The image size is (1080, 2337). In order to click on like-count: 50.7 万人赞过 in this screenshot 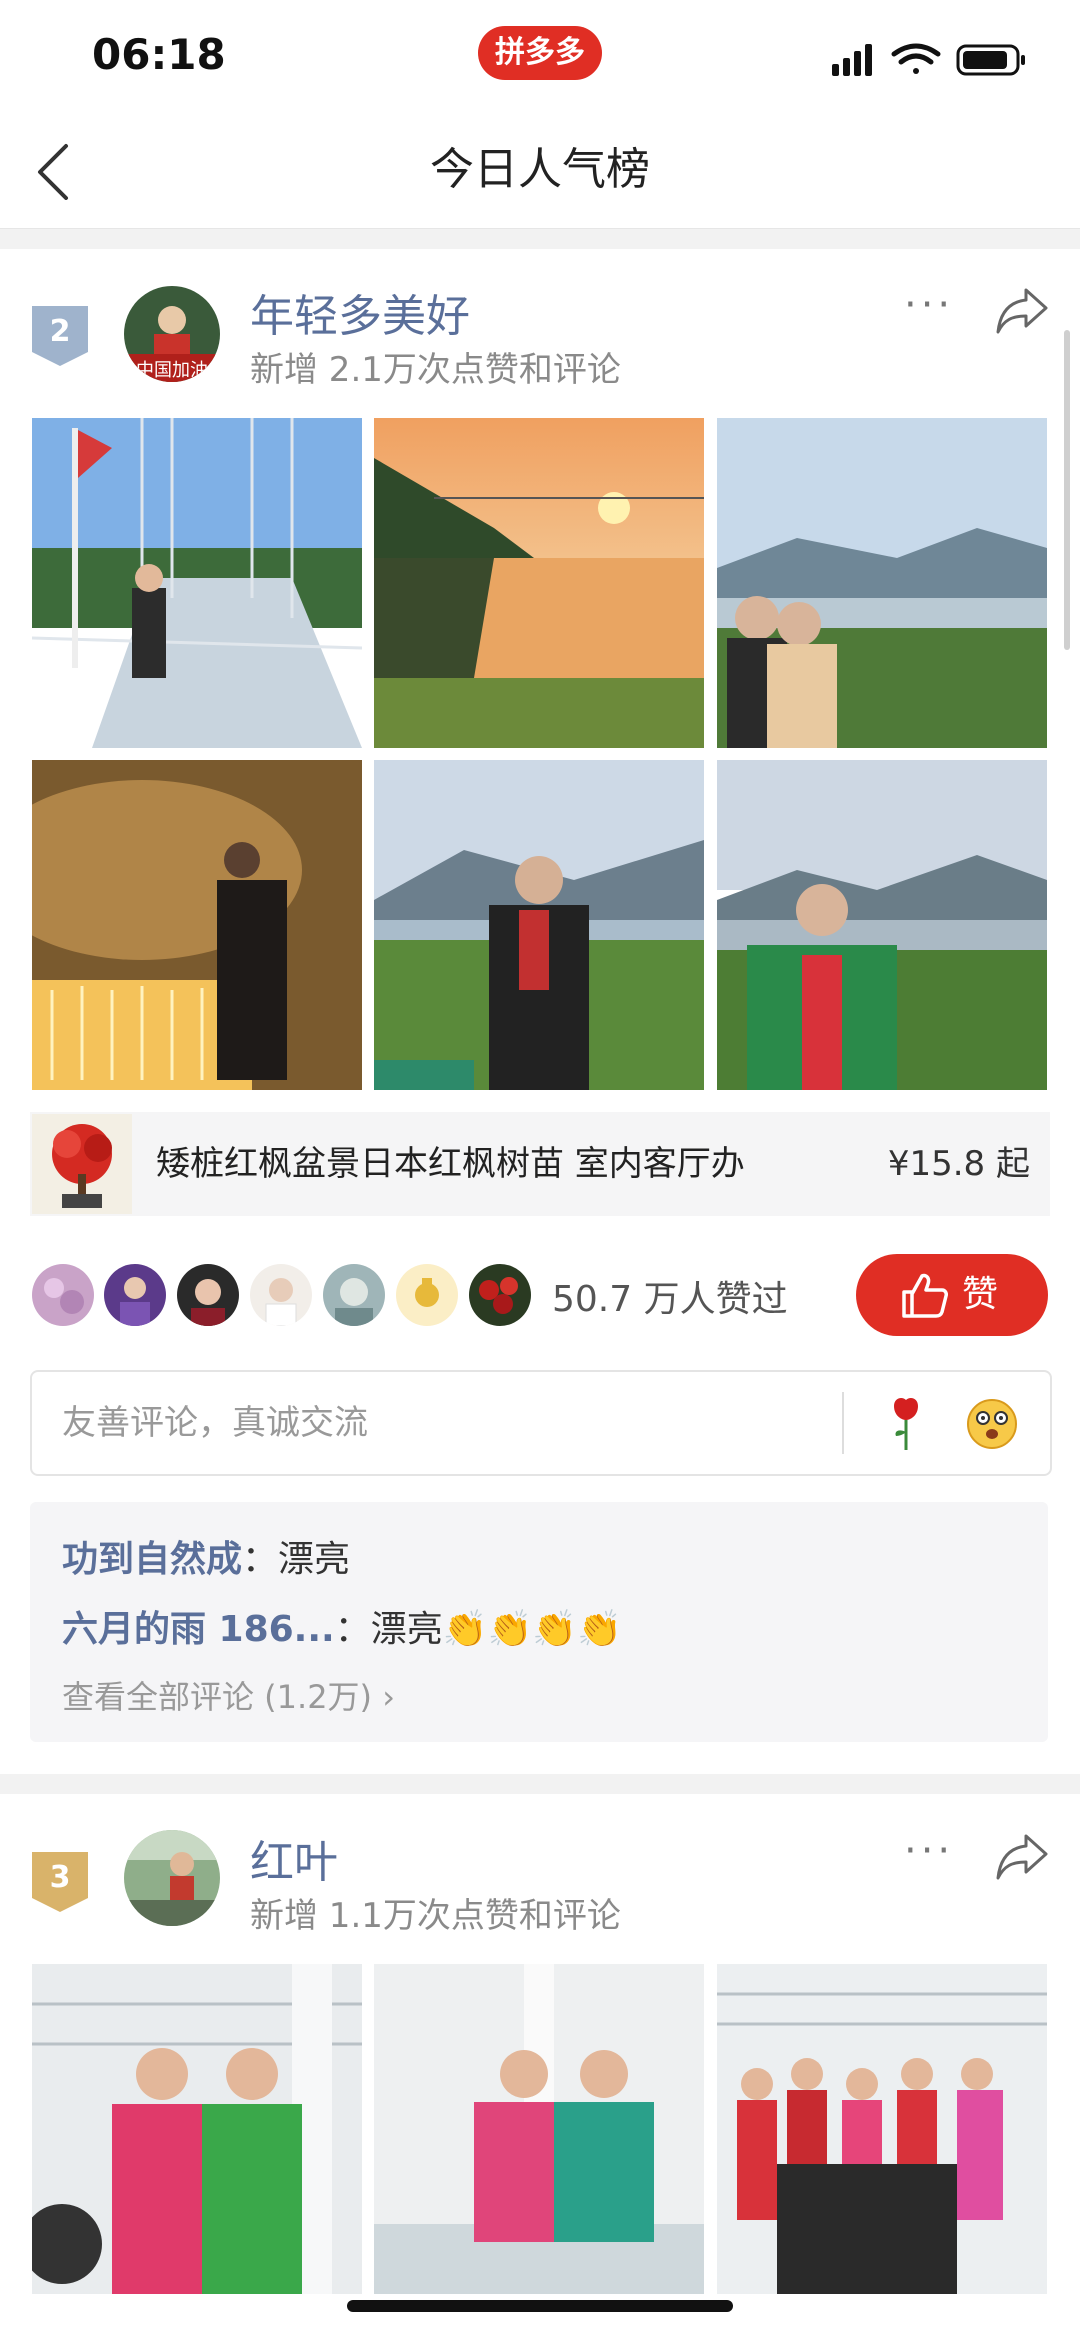, I will do `click(670, 1299)`.